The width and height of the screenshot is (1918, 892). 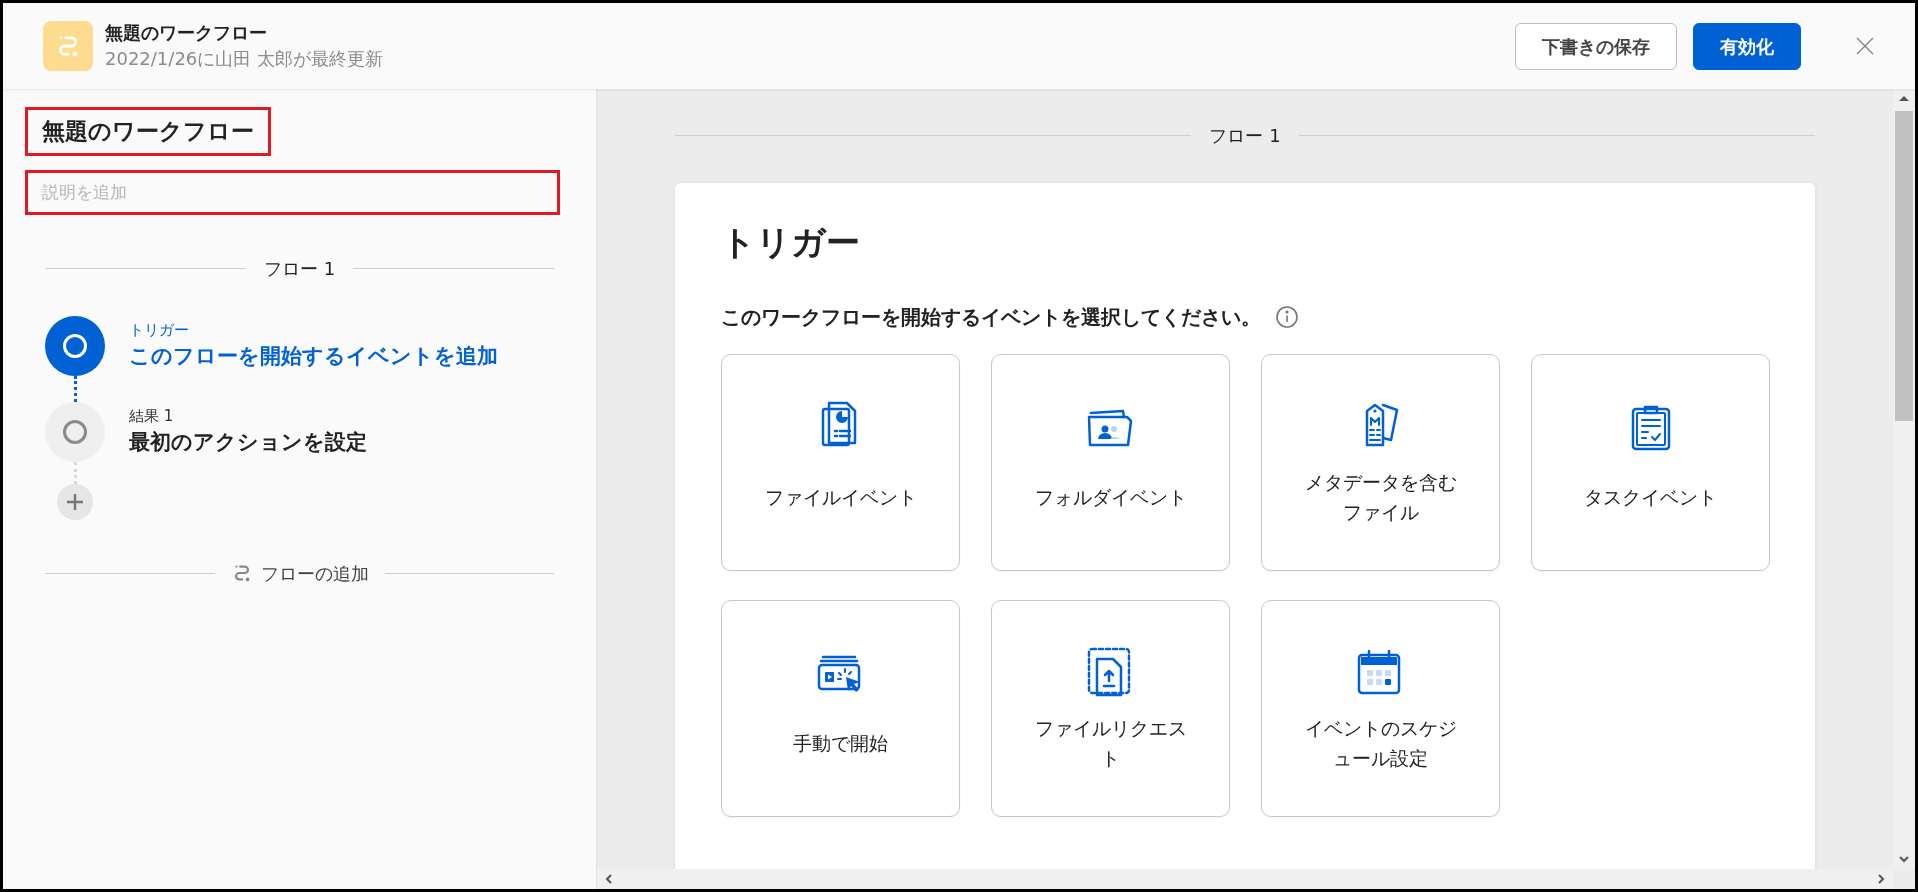 I want to click on add-flow-button: フローの追加, so click(x=299, y=573).